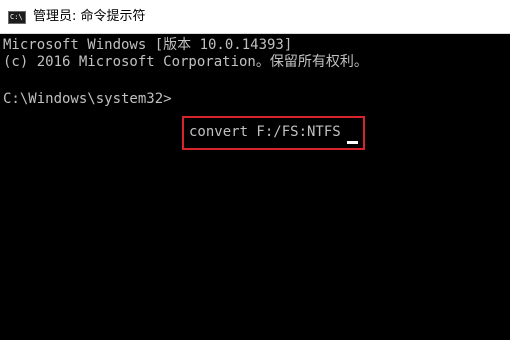  I want to click on window-title: 管理员: 命令提示符, so click(89, 16).